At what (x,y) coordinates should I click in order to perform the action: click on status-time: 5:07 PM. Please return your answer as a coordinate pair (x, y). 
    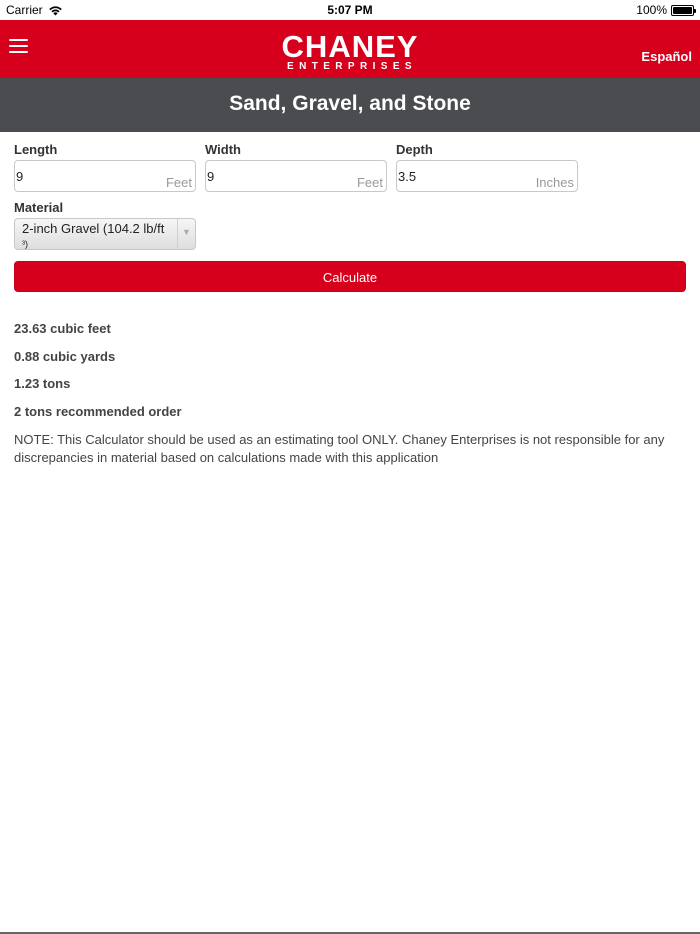
    Looking at the image, I should click on (350, 10).